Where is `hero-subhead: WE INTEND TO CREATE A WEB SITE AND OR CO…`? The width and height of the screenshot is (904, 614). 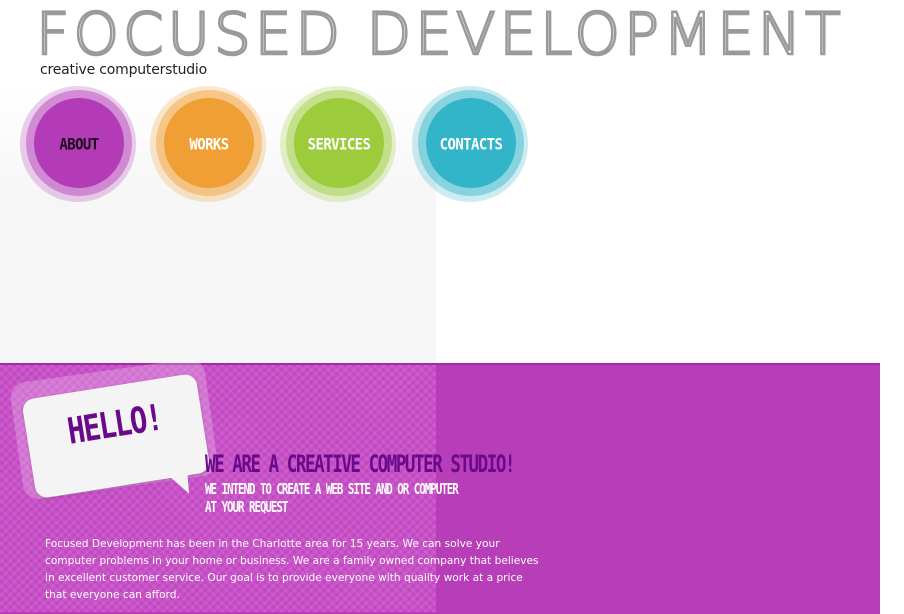 hero-subhead: WE INTEND TO CREATE A WEB SITE AND OR CO… is located at coordinates (332, 498).